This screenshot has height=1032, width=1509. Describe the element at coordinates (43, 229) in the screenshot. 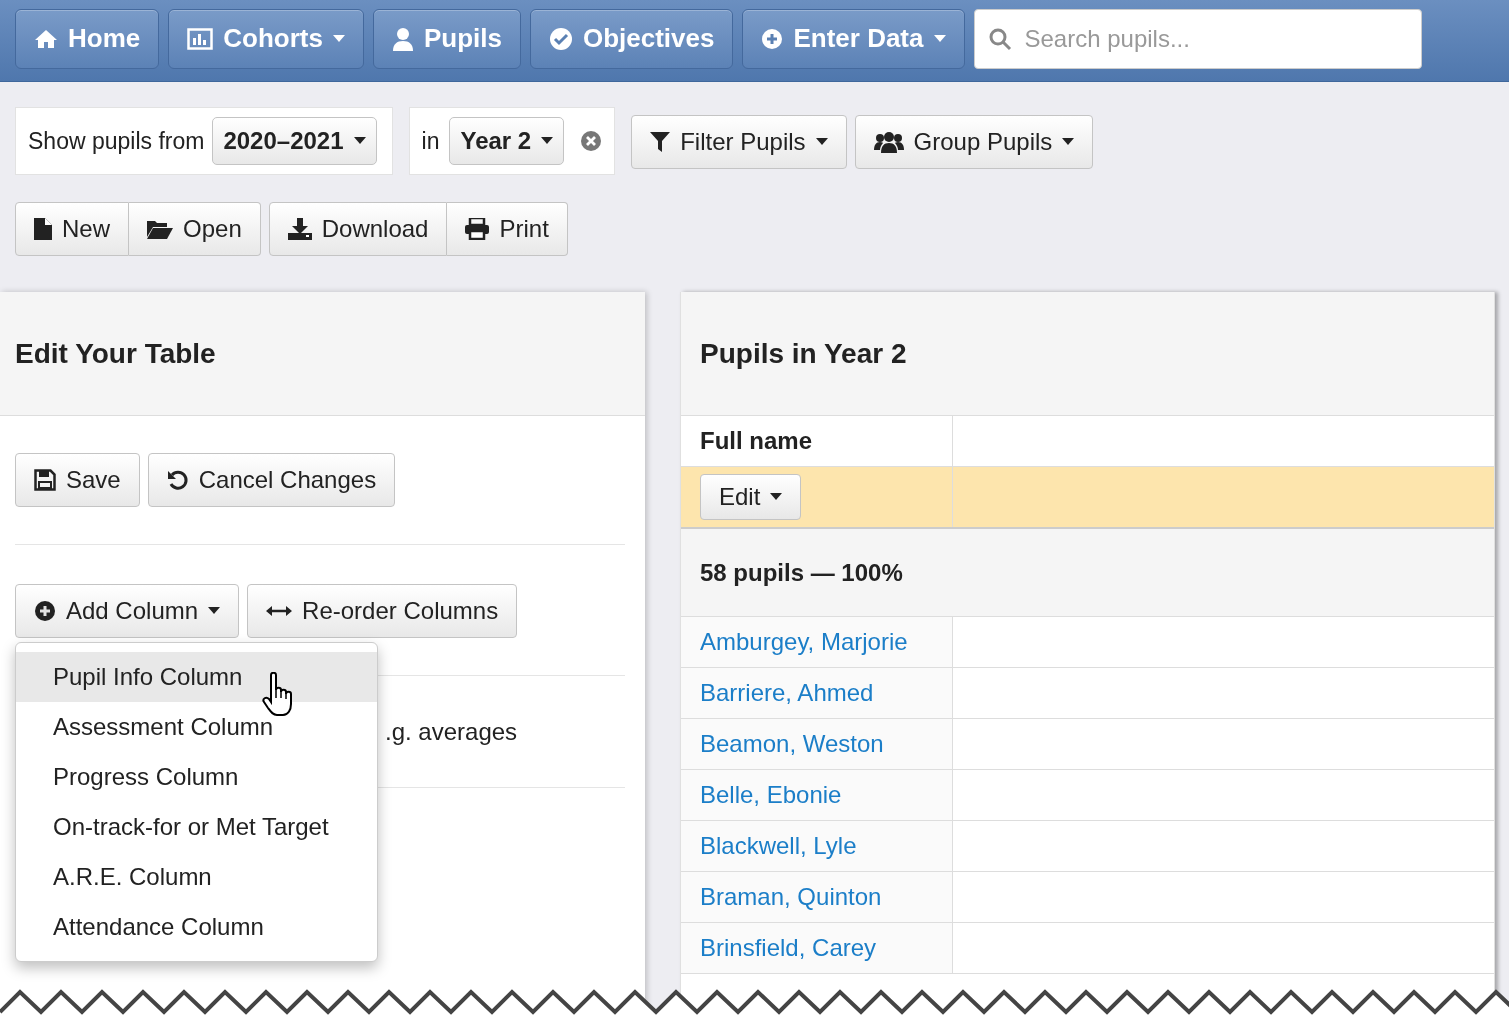

I see `file-icon` at that location.